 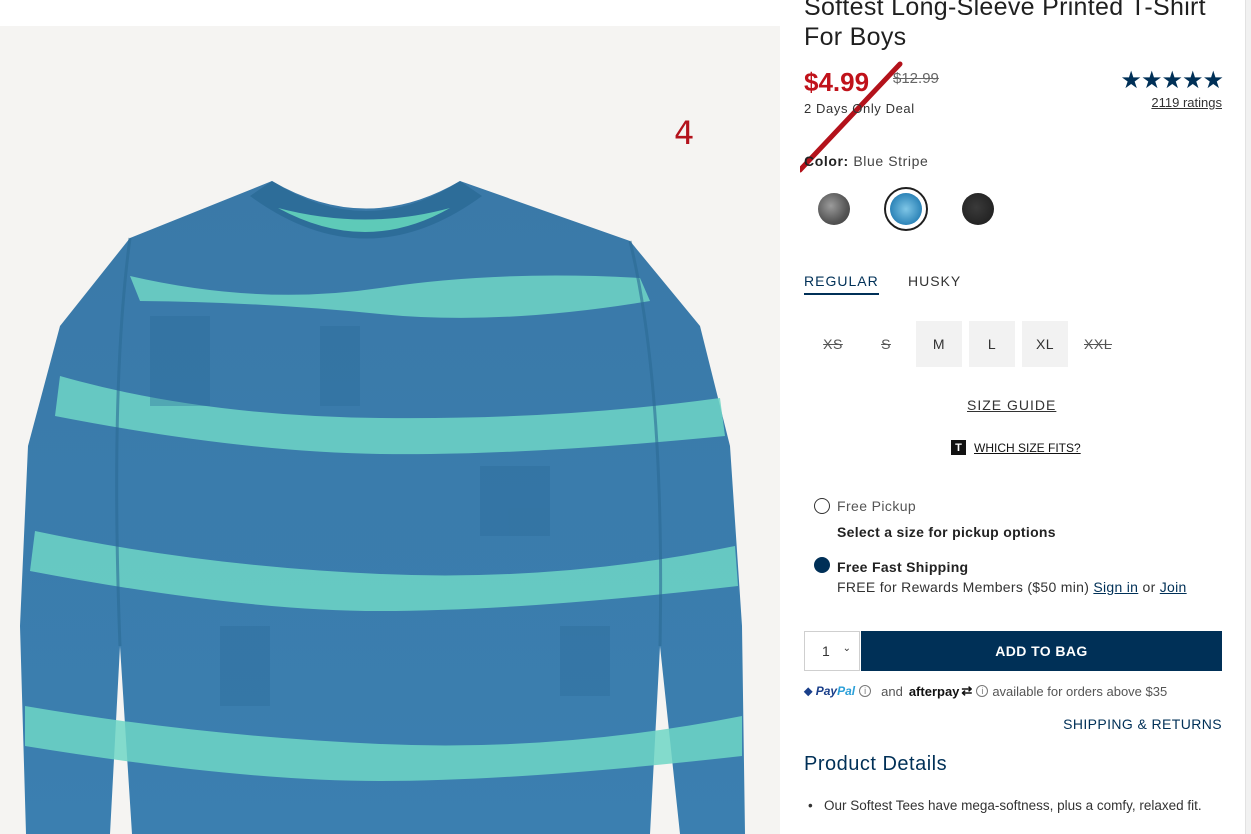 What do you see at coordinates (1115, 587) in the screenshot?
I see `sign-in-link: Sign in` at bounding box center [1115, 587].